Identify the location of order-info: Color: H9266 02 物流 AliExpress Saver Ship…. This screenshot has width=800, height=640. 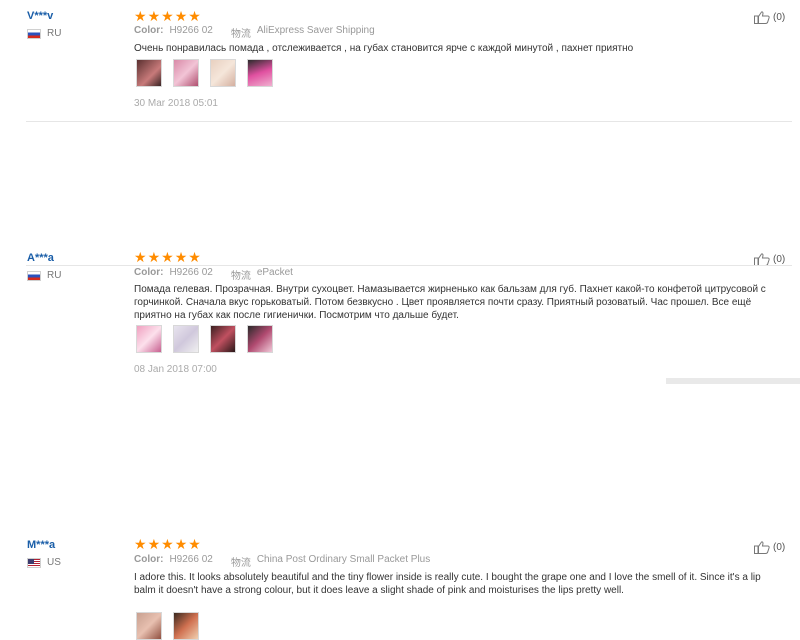
(254, 32).